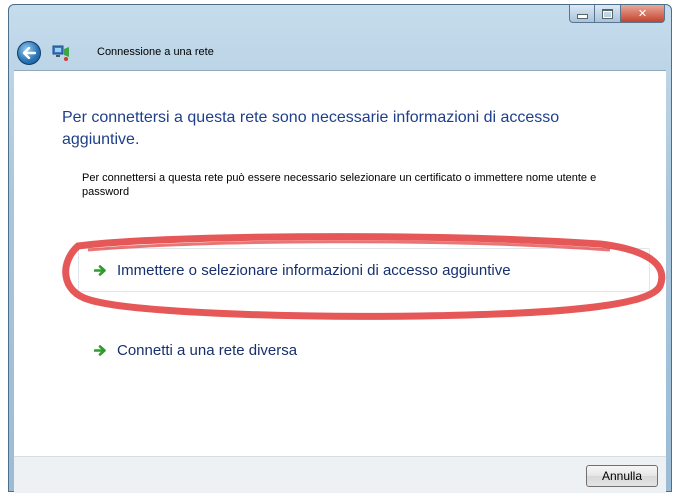  Describe the element at coordinates (340, 53) in the screenshot. I see `navigation-bar: Connessione a una rete` at that location.